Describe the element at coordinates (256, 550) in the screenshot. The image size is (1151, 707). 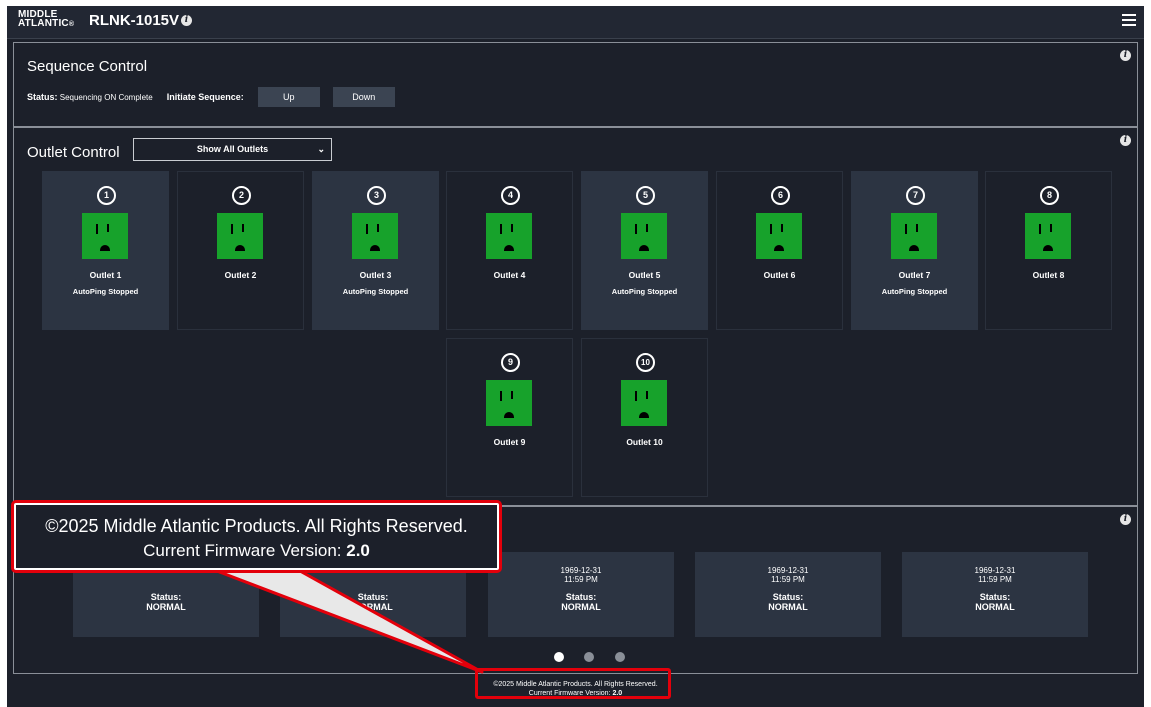
I see `callout-firmware: Current Firmware Version: 2.0` at that location.